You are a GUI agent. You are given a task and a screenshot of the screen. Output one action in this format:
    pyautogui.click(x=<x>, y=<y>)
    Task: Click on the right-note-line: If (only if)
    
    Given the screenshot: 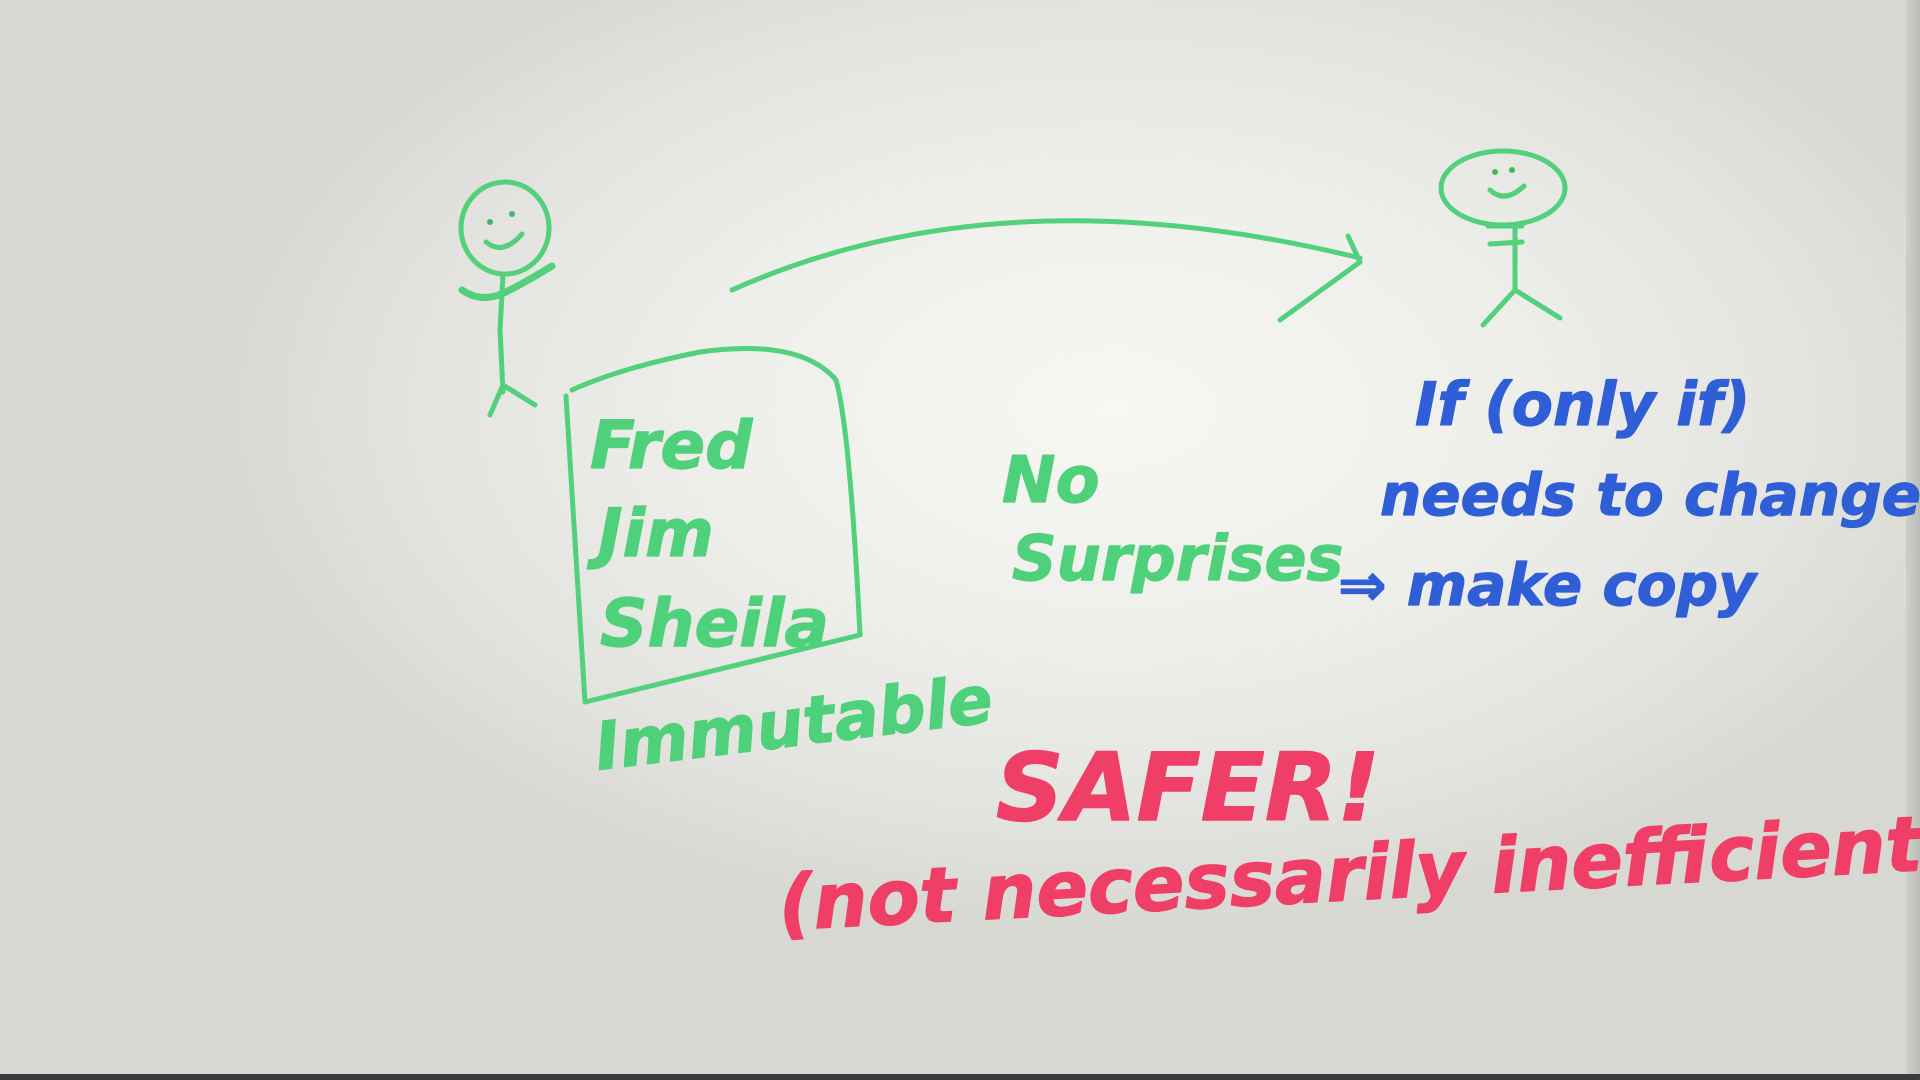 What is the action you would take?
    pyautogui.click(x=1582, y=405)
    